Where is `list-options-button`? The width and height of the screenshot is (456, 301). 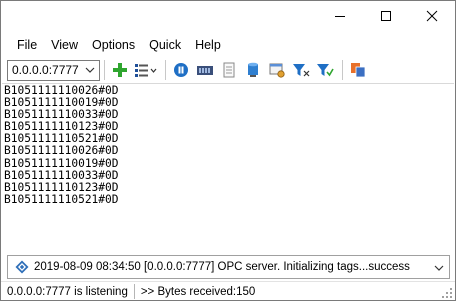
list-options-button is located at coordinates (146, 70).